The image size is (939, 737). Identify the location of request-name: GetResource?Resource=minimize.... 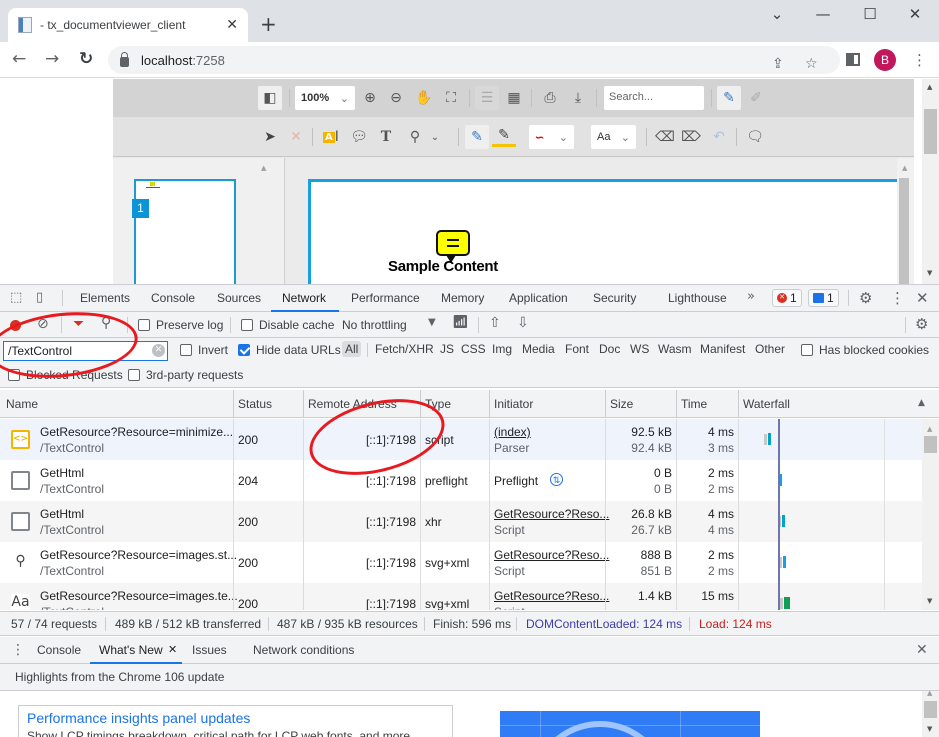
(136, 432).